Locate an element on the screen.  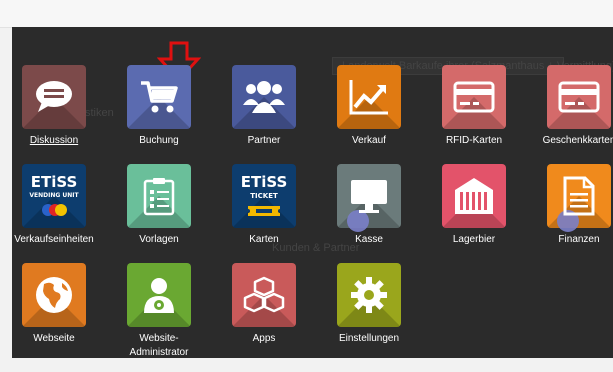
monitor-icon is located at coordinates (369, 196).